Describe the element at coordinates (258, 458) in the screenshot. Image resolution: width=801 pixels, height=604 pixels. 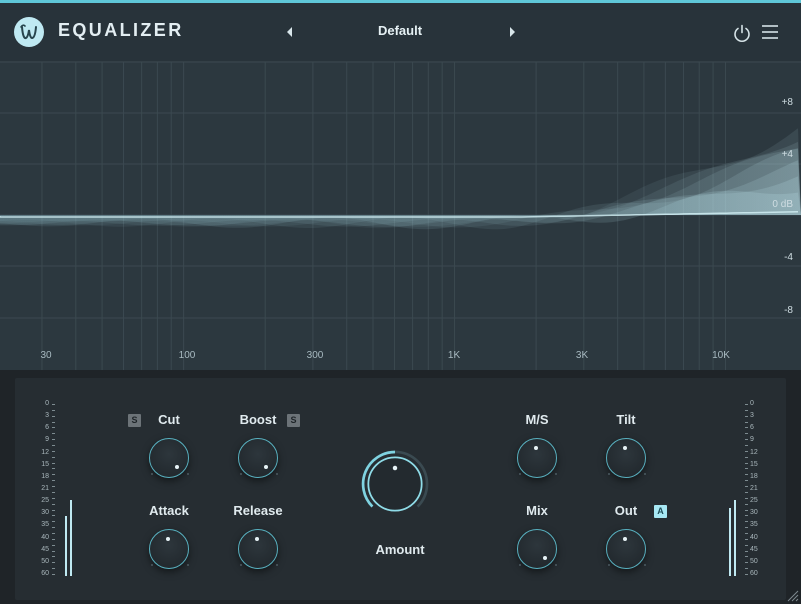
I see `boost-knob` at that location.